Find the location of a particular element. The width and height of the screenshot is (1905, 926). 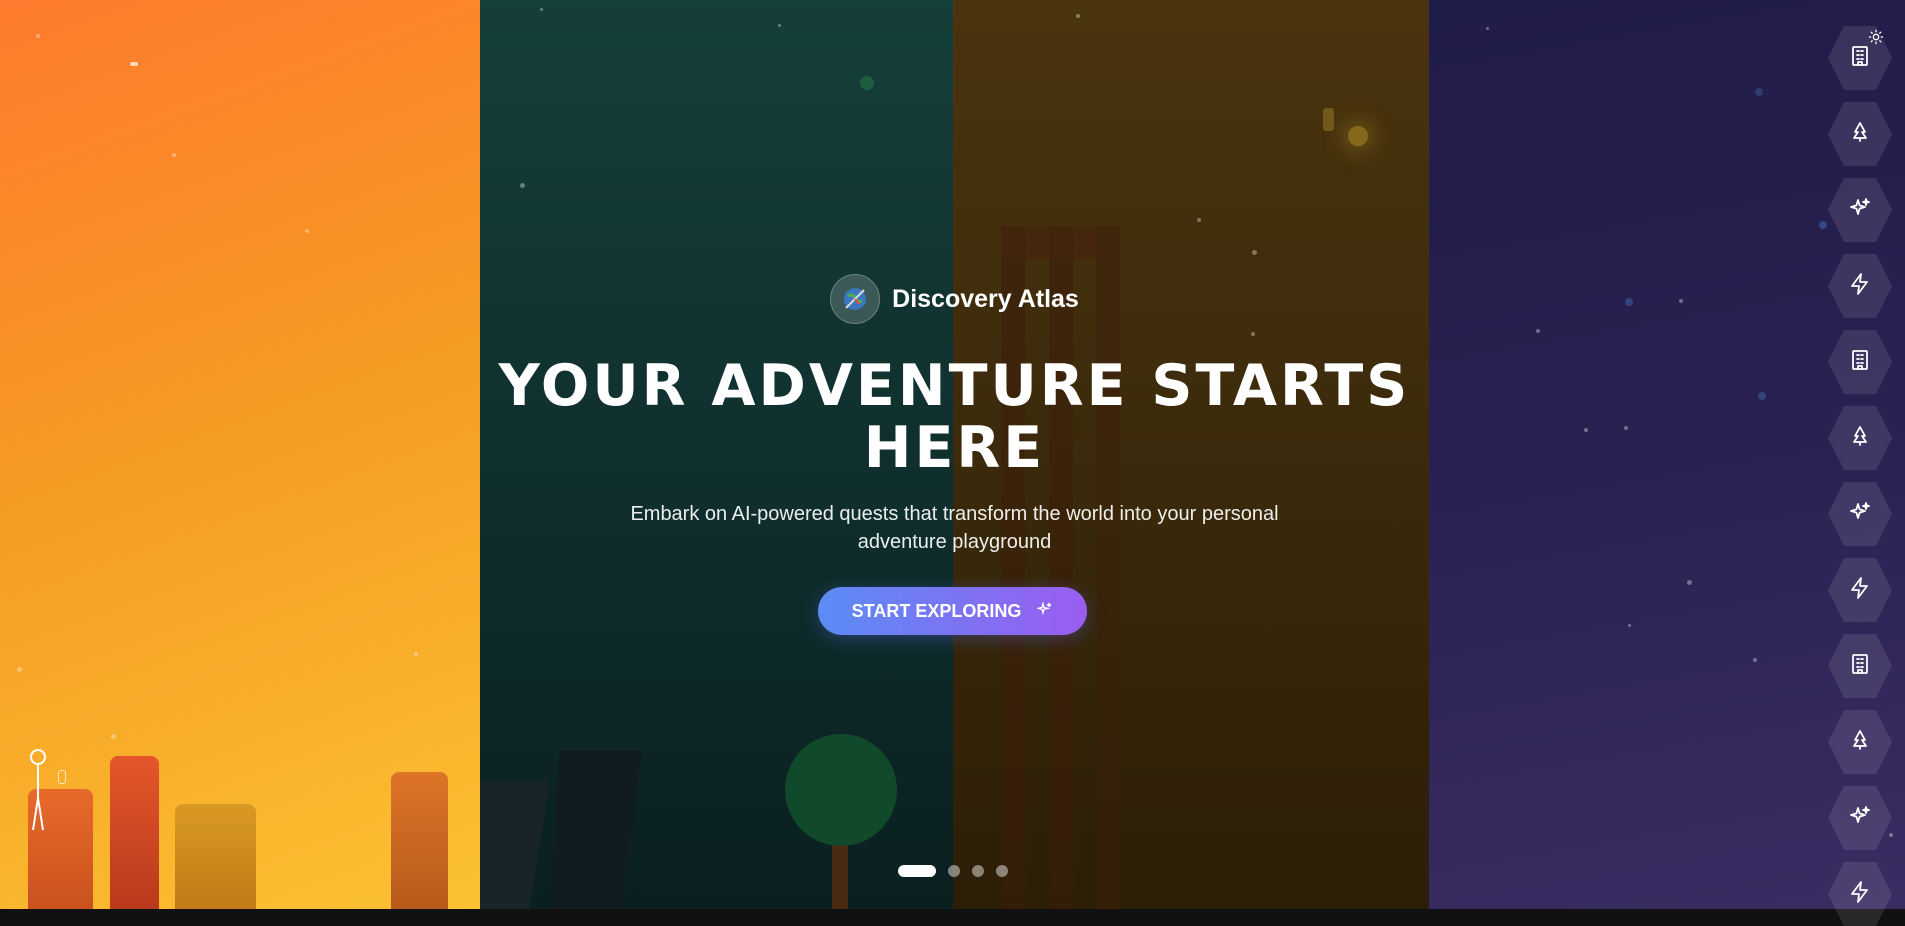

brand-name: Discovery Atlas is located at coordinates (985, 298).